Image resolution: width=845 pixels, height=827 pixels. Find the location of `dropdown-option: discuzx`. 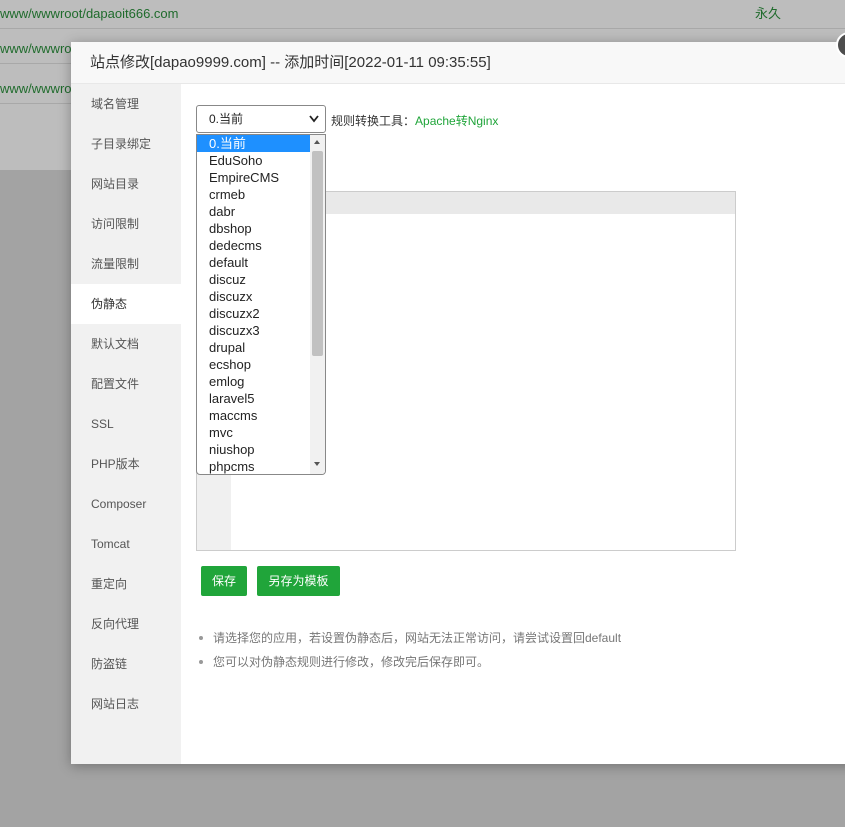

dropdown-option: discuzx is located at coordinates (253, 296).